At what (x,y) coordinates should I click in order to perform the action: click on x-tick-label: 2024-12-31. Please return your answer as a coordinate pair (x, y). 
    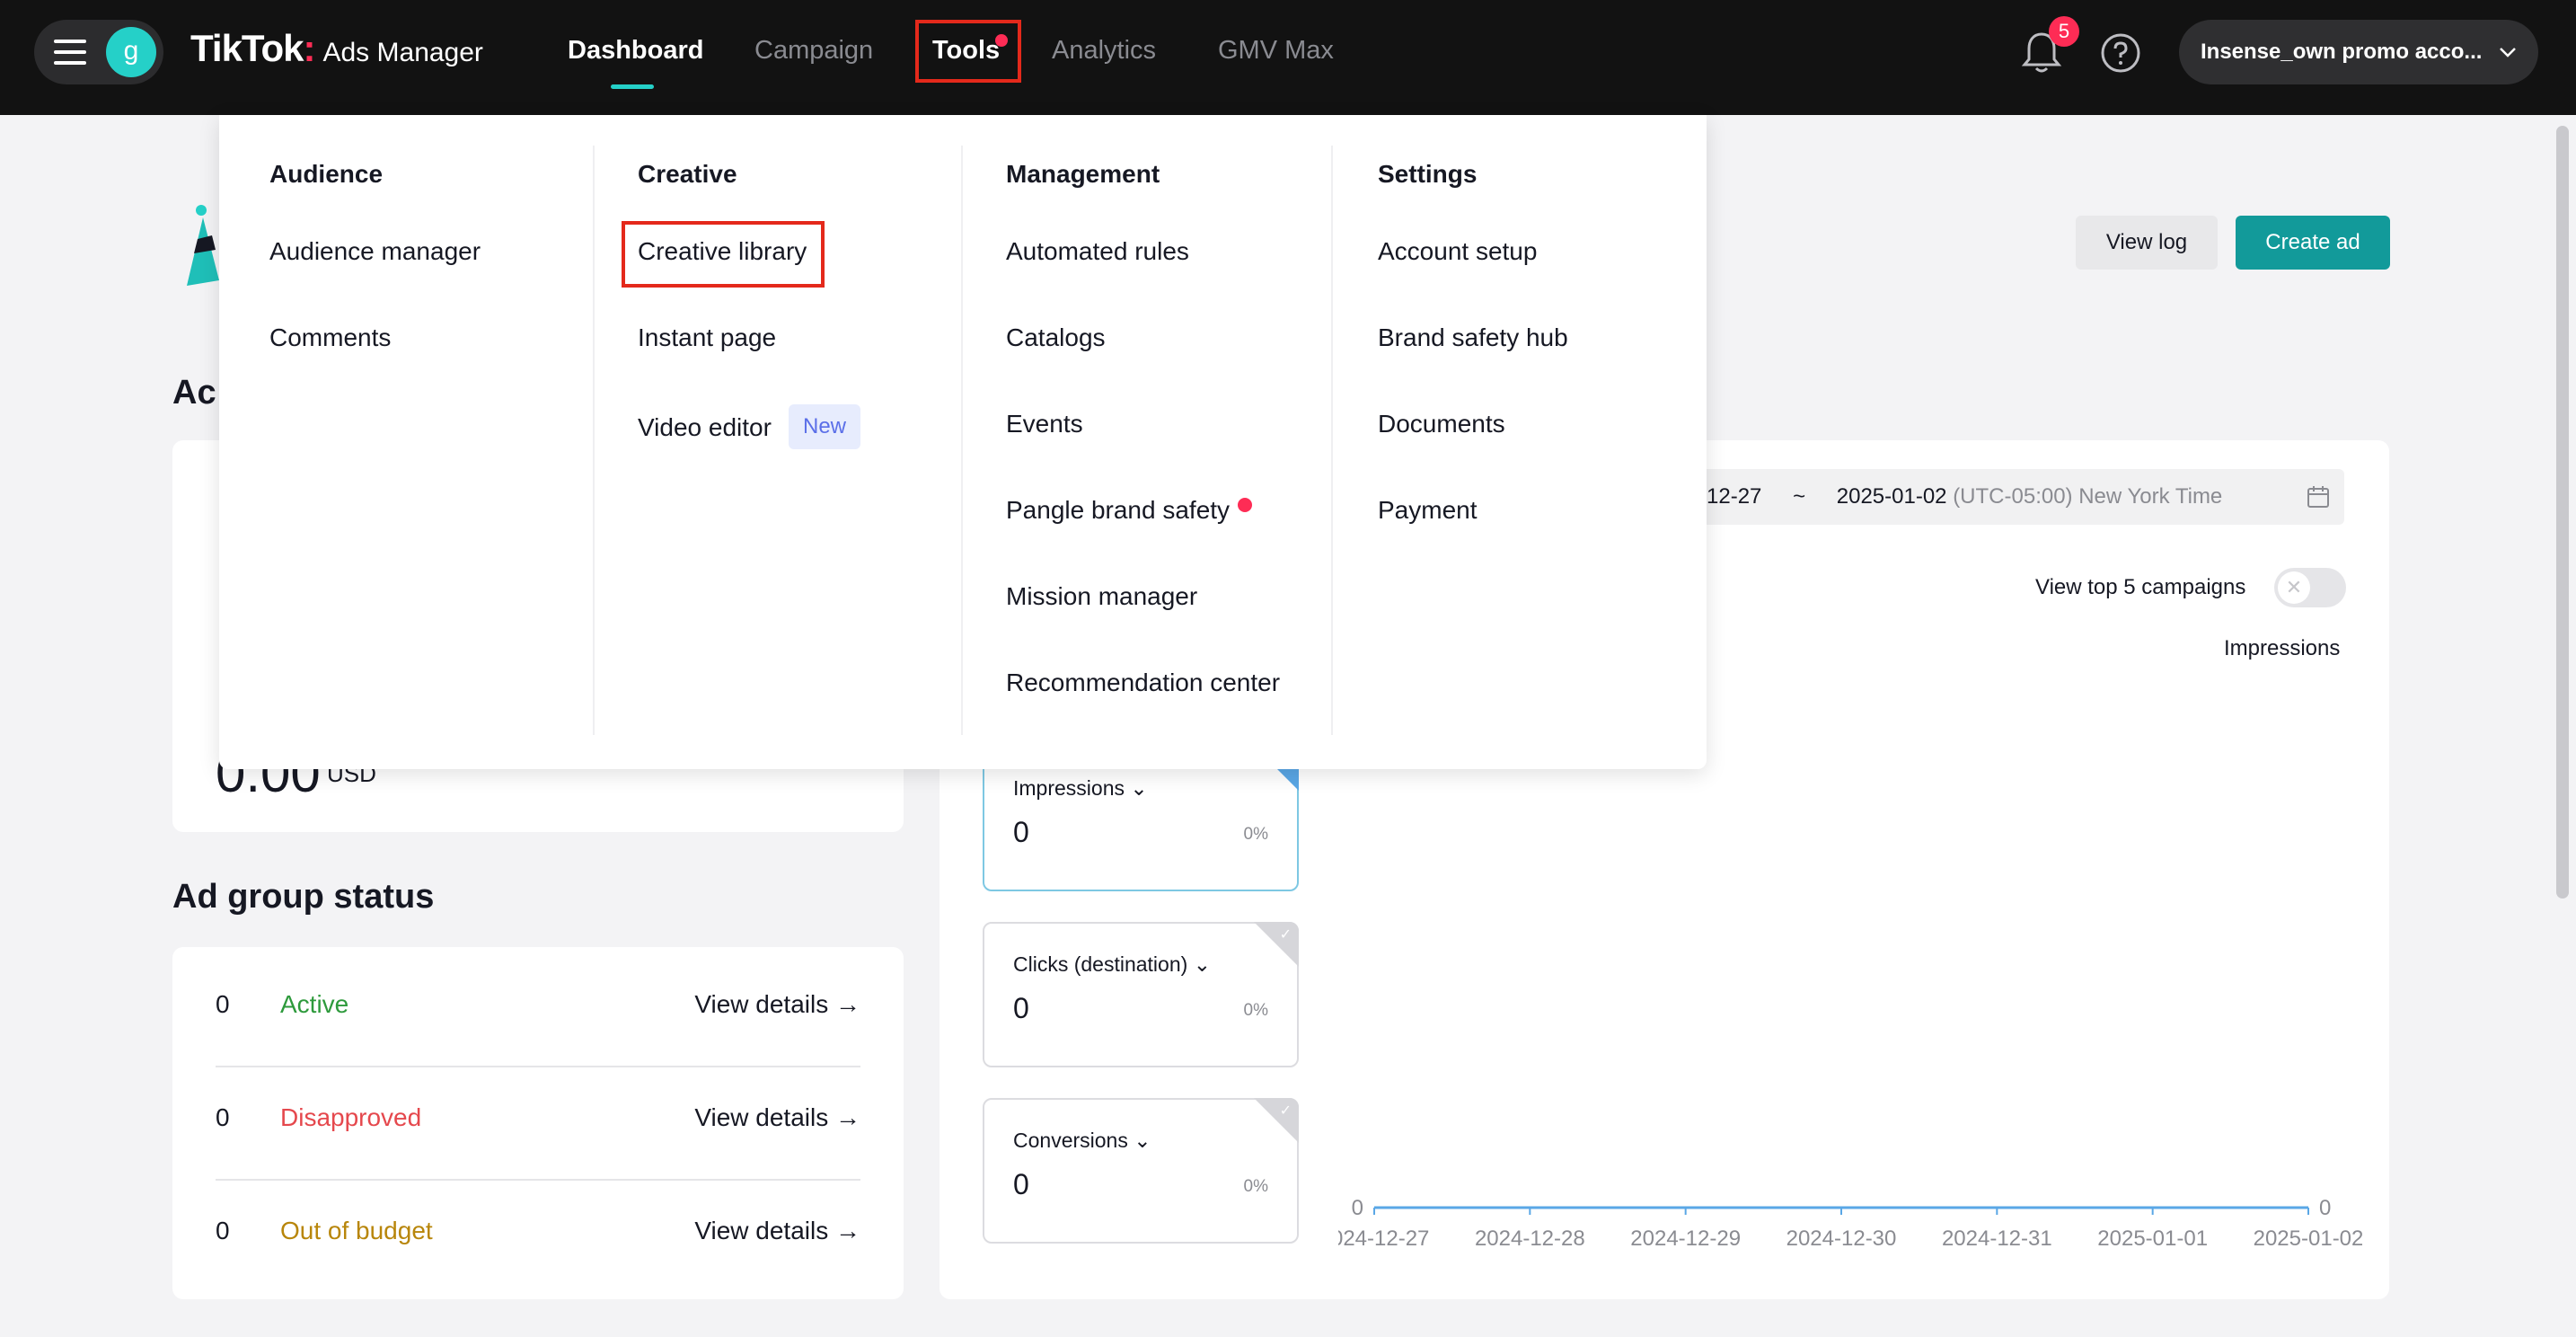
    Looking at the image, I should click on (1997, 1237).